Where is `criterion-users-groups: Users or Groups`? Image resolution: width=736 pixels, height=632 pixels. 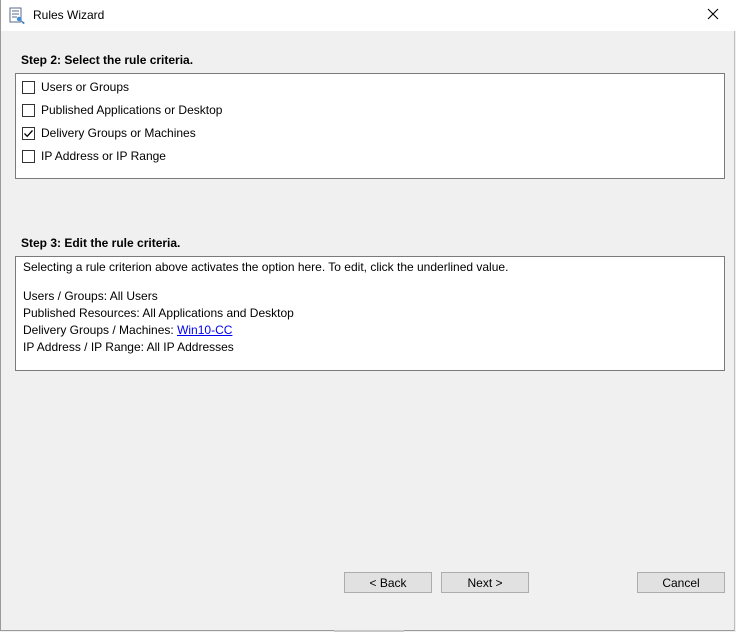 criterion-users-groups: Users or Groups is located at coordinates (75, 87).